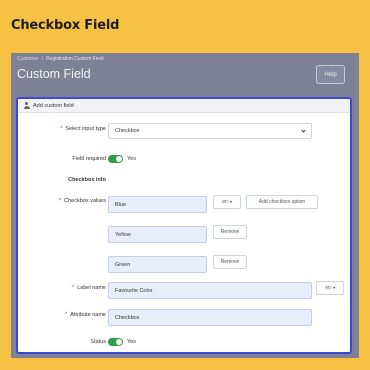  What do you see at coordinates (53, 105) in the screenshot?
I see `card-header-title: Add custom field` at bounding box center [53, 105].